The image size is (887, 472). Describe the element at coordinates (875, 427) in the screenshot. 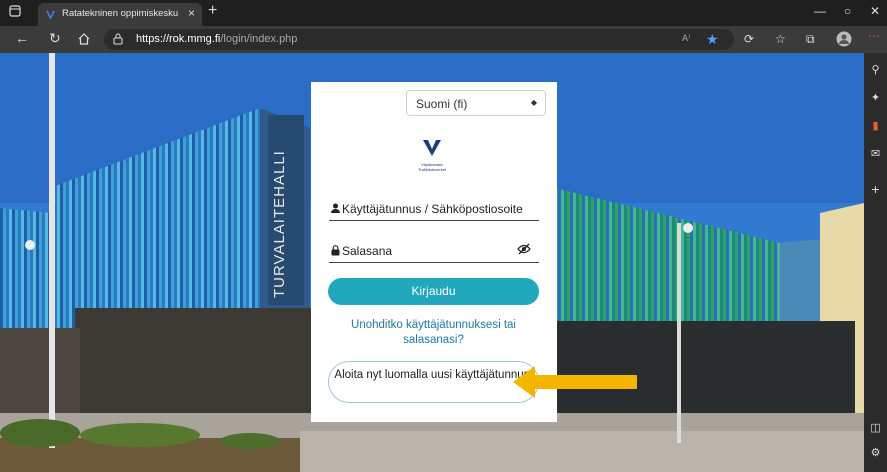

I see `sidebar-toggle-icon: ◫` at that location.